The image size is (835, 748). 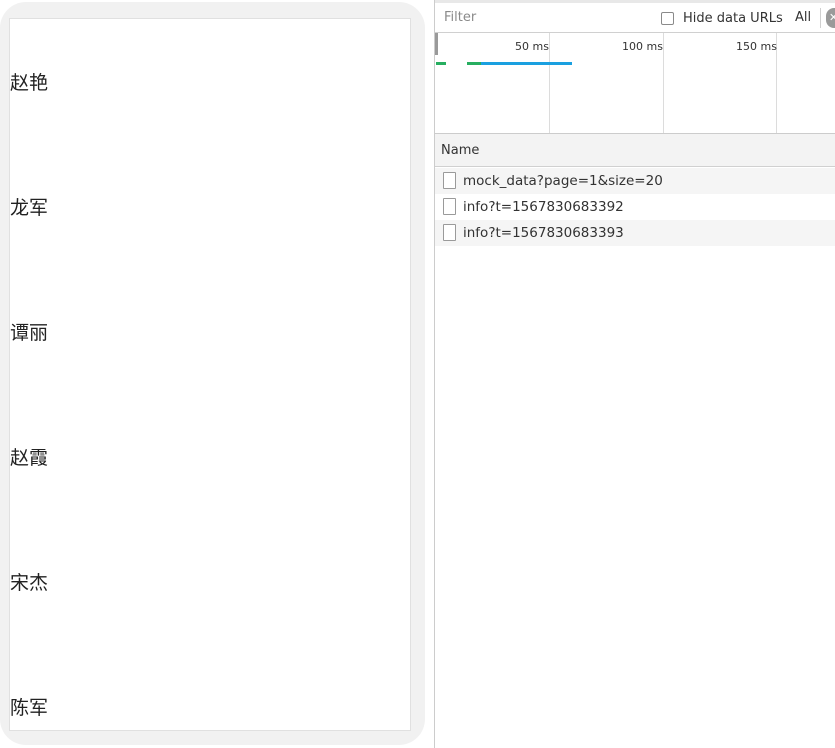 I want to click on hide-data-urls-label: Hide data URLs, so click(x=733, y=18).